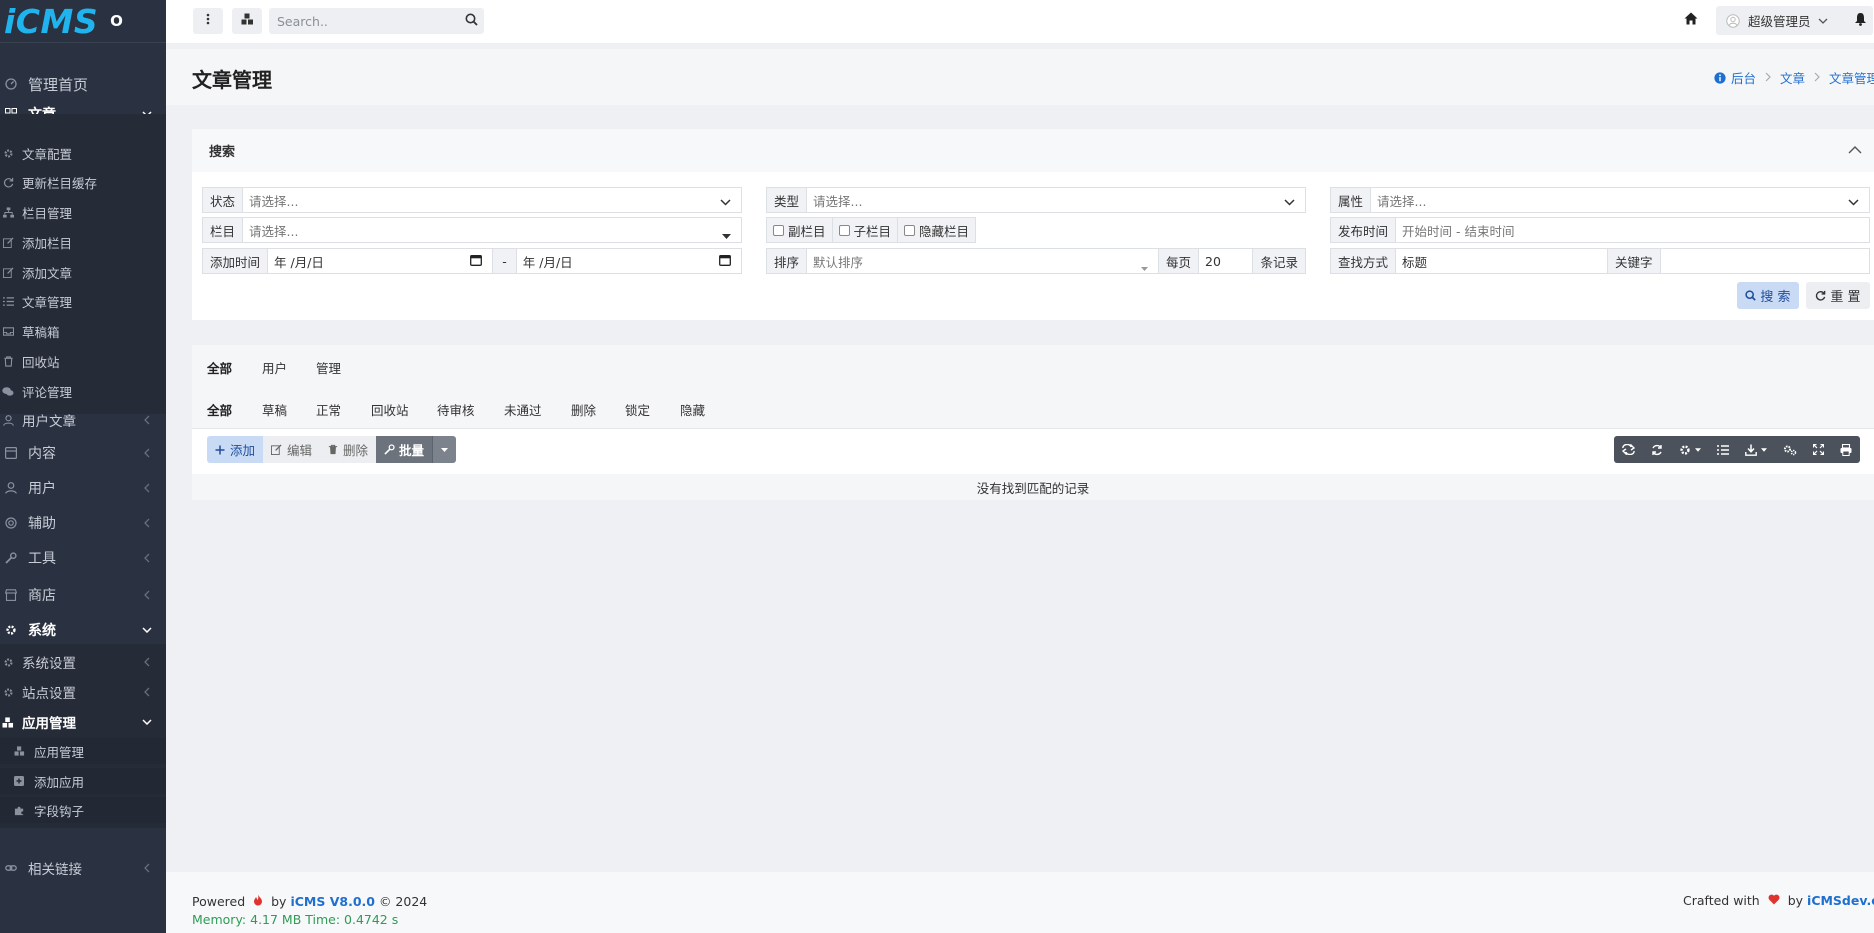  Describe the element at coordinates (83, 301) in the screenshot. I see `sidebar-item-article-manage: 文章管理` at that location.